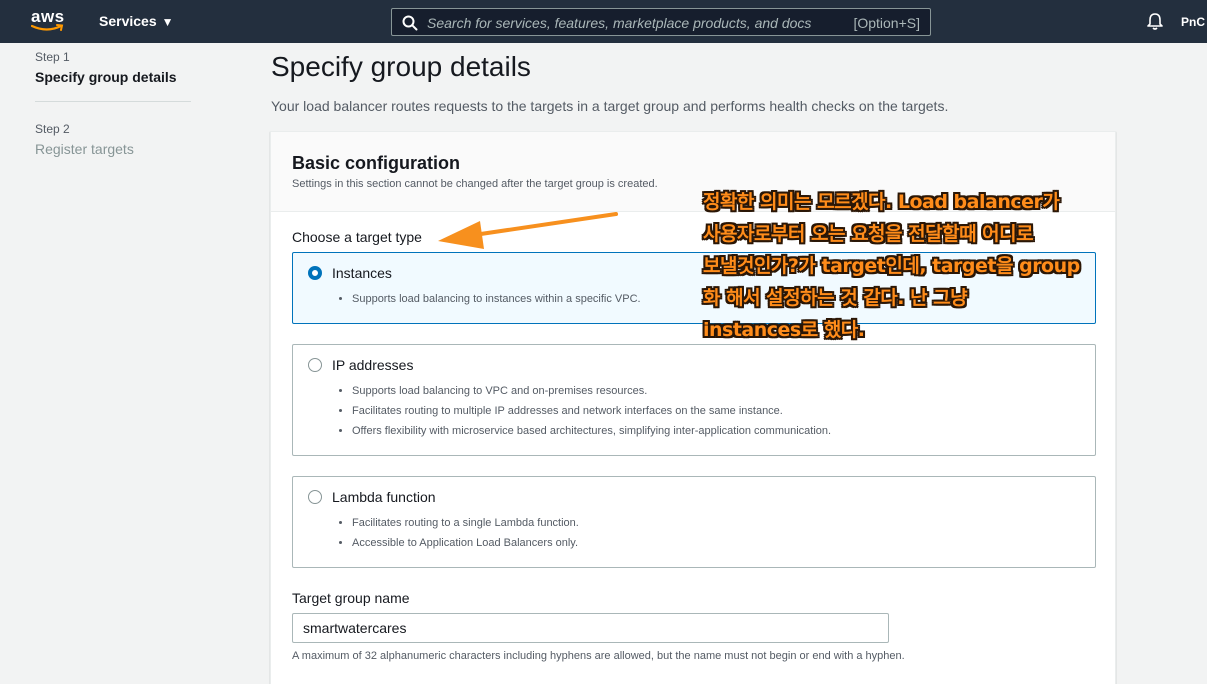  I want to click on target-group-name-input, so click(590, 628).